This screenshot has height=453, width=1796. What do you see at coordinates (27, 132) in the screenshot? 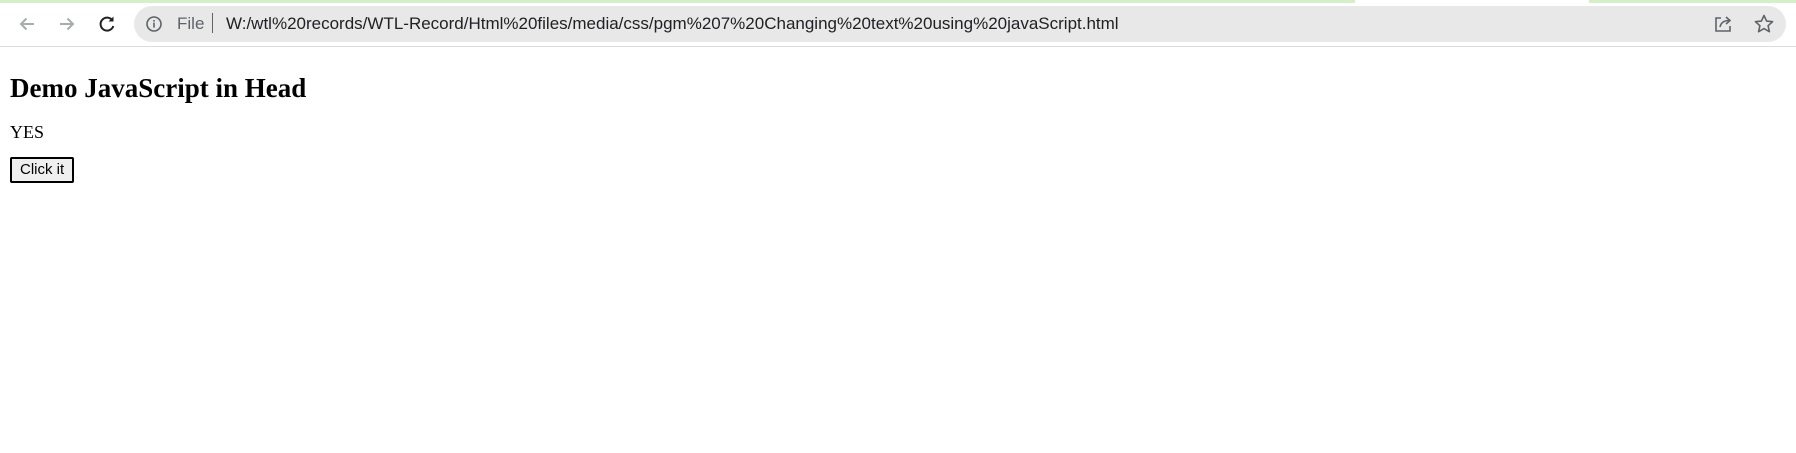
I see `result-text: YES` at bounding box center [27, 132].